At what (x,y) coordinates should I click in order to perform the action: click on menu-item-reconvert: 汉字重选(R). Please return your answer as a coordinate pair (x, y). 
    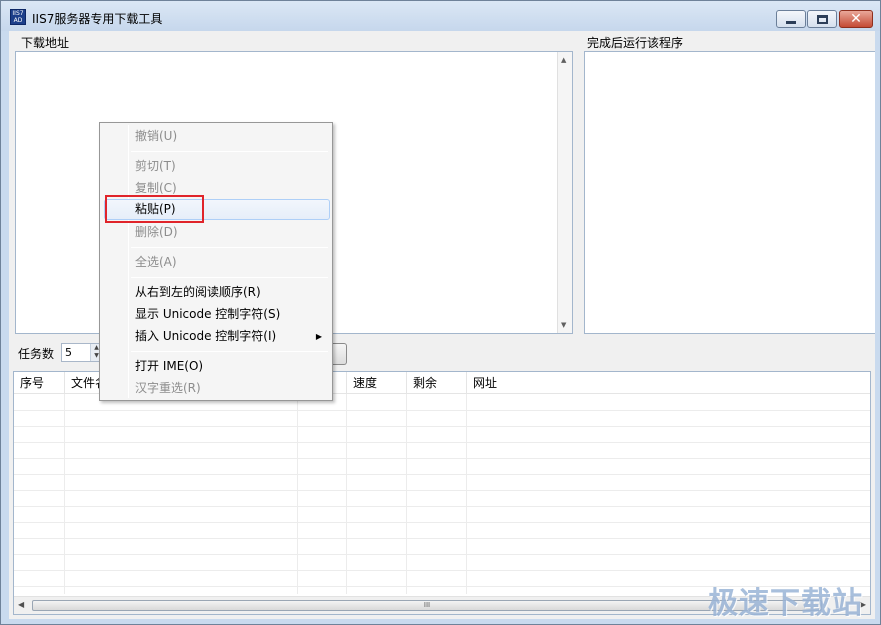
    Looking at the image, I should click on (217, 388).